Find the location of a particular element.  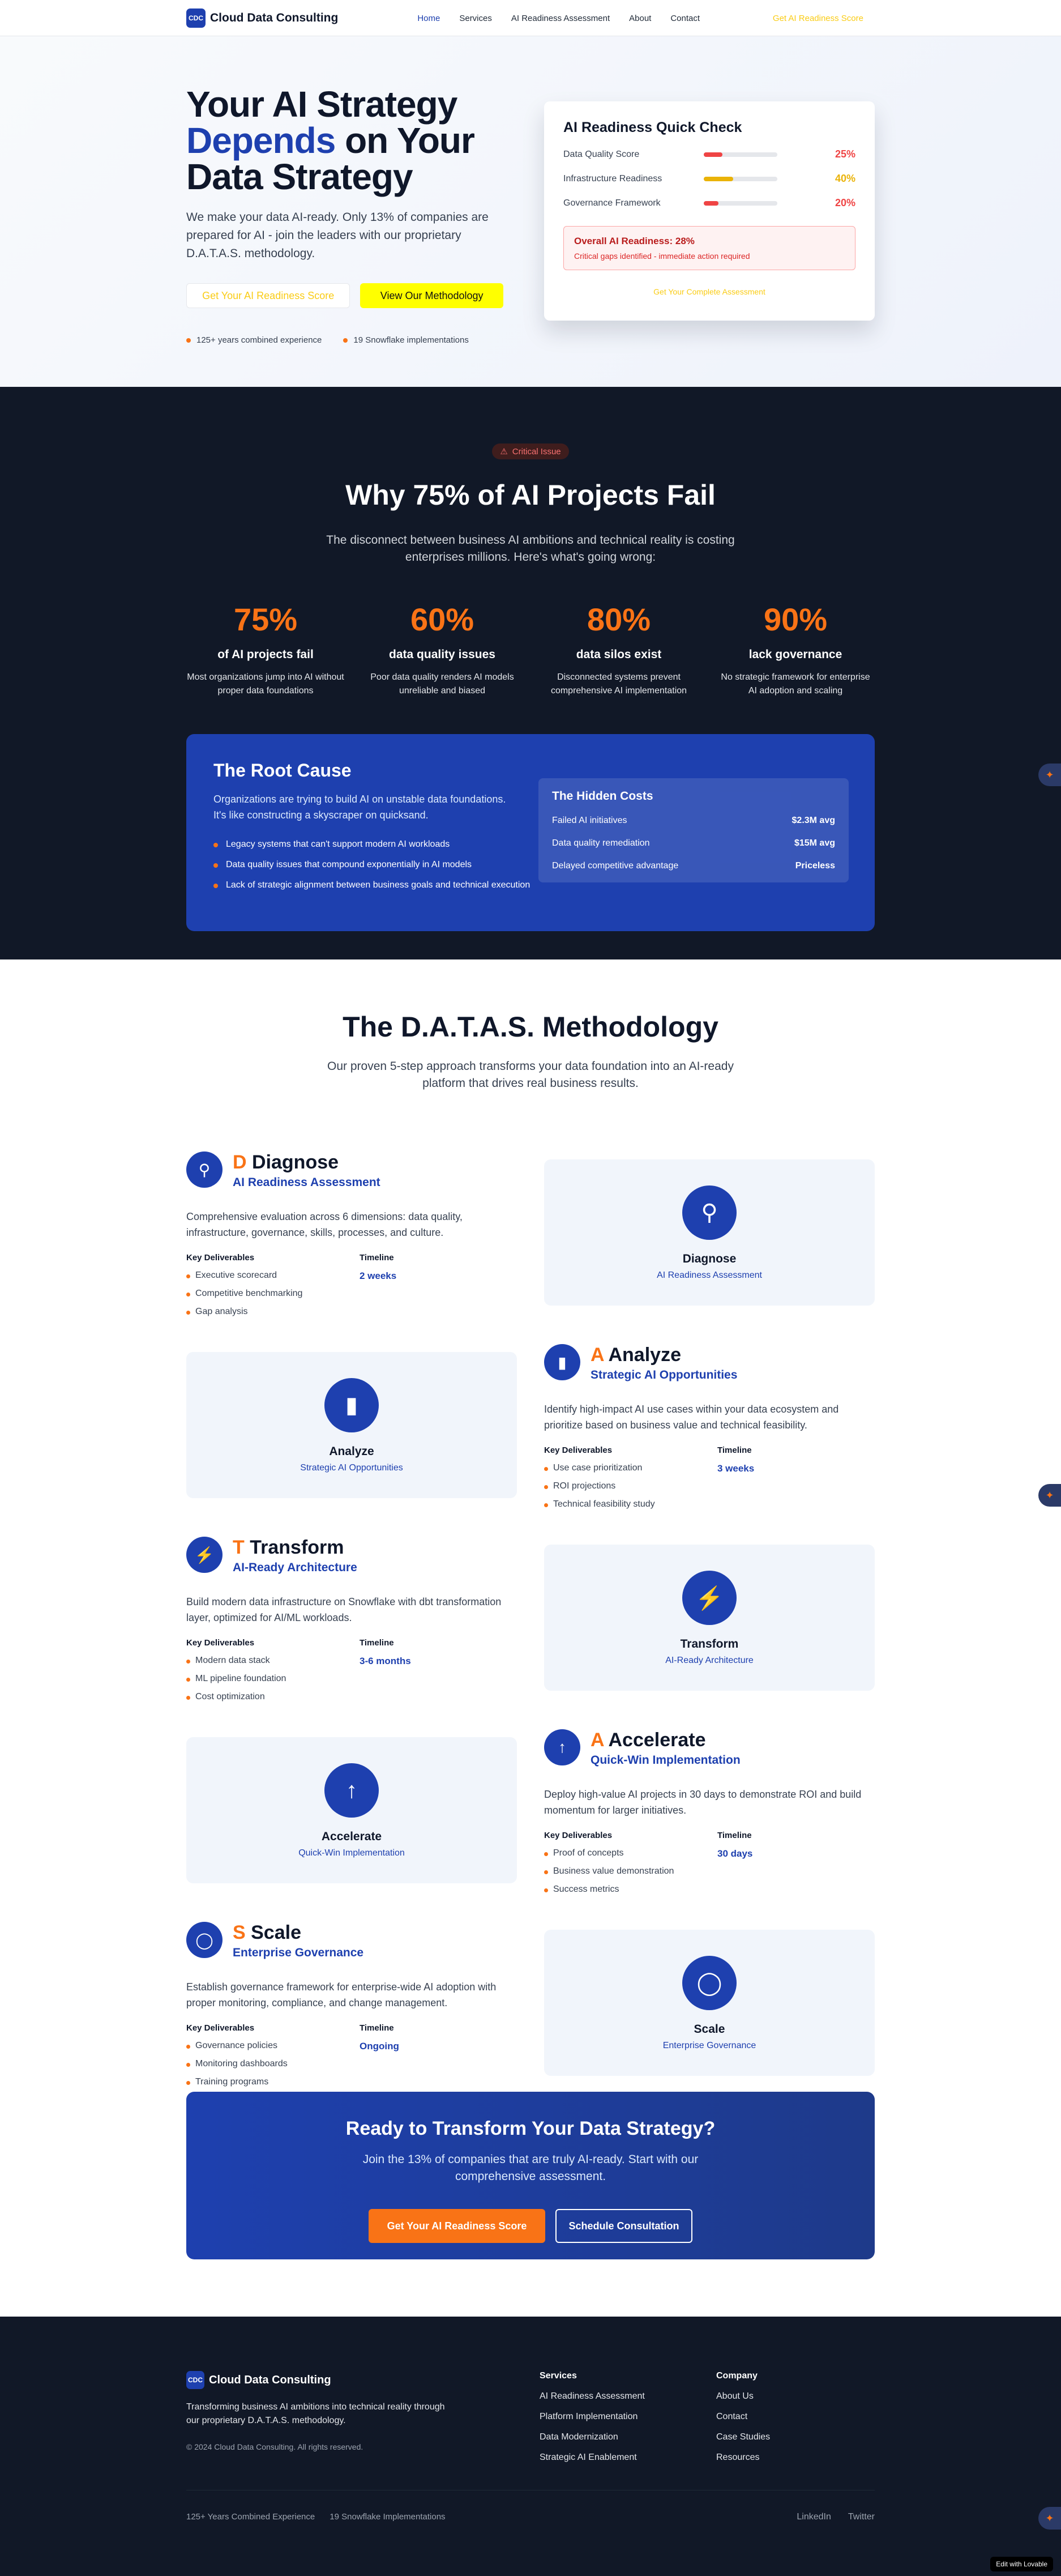

footer-link: Strategic AI Enablement is located at coordinates (592, 2458).